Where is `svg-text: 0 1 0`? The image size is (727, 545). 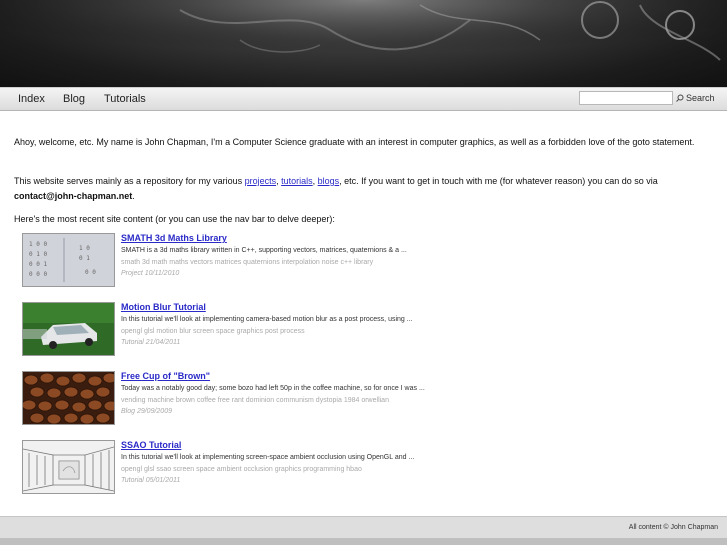 svg-text: 0 1 0 is located at coordinates (38, 254).